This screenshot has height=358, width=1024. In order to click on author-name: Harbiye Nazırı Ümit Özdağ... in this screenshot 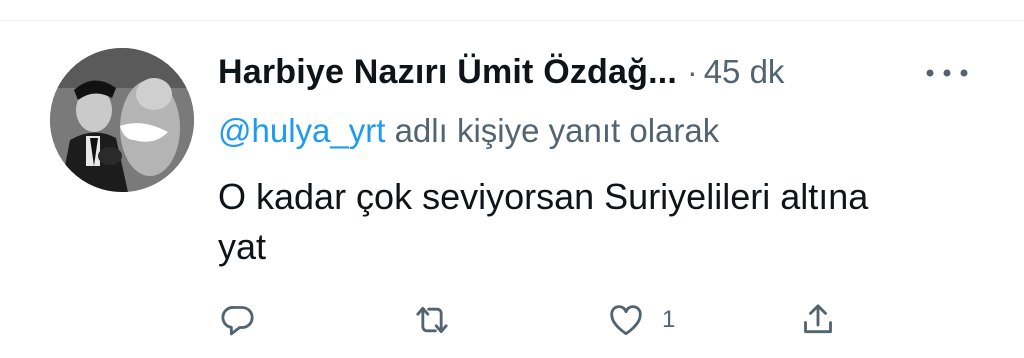, I will do `click(447, 72)`.